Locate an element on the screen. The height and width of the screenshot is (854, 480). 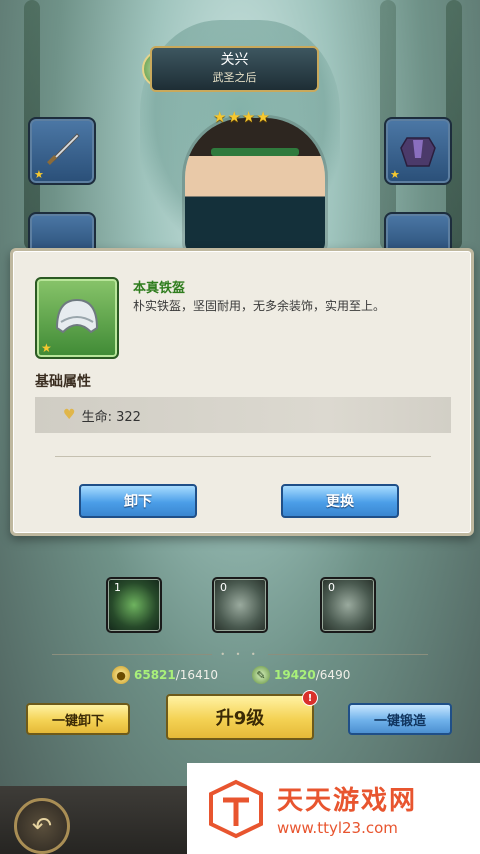
unequip-button: 卸下 is located at coordinates (138, 501).